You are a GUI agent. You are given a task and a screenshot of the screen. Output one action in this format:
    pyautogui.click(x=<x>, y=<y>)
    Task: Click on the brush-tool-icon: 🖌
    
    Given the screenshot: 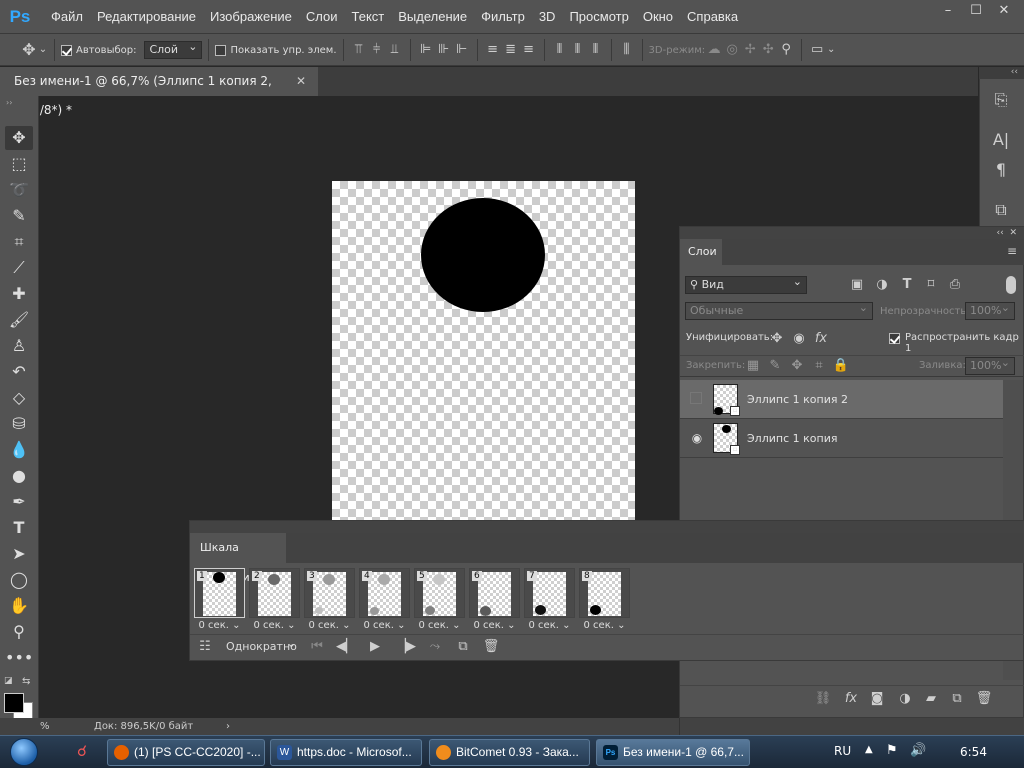 What is the action you would take?
    pyautogui.click(x=19, y=320)
    